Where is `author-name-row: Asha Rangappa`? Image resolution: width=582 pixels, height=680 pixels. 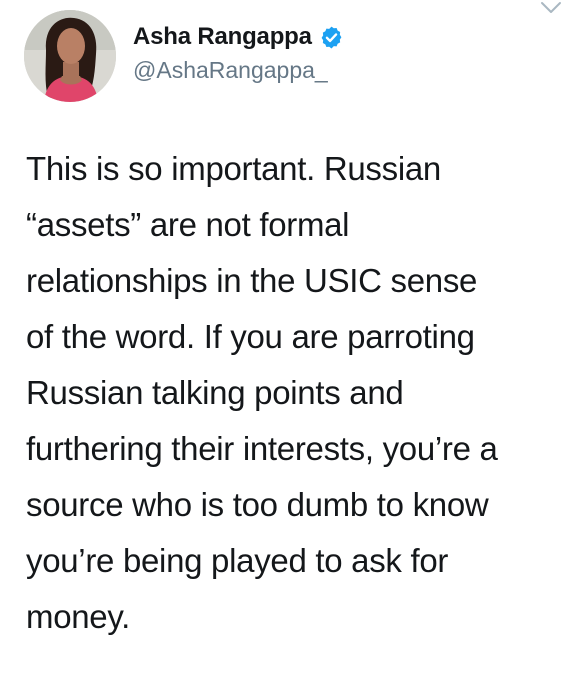 author-name-row: Asha Rangappa is located at coordinates (238, 37).